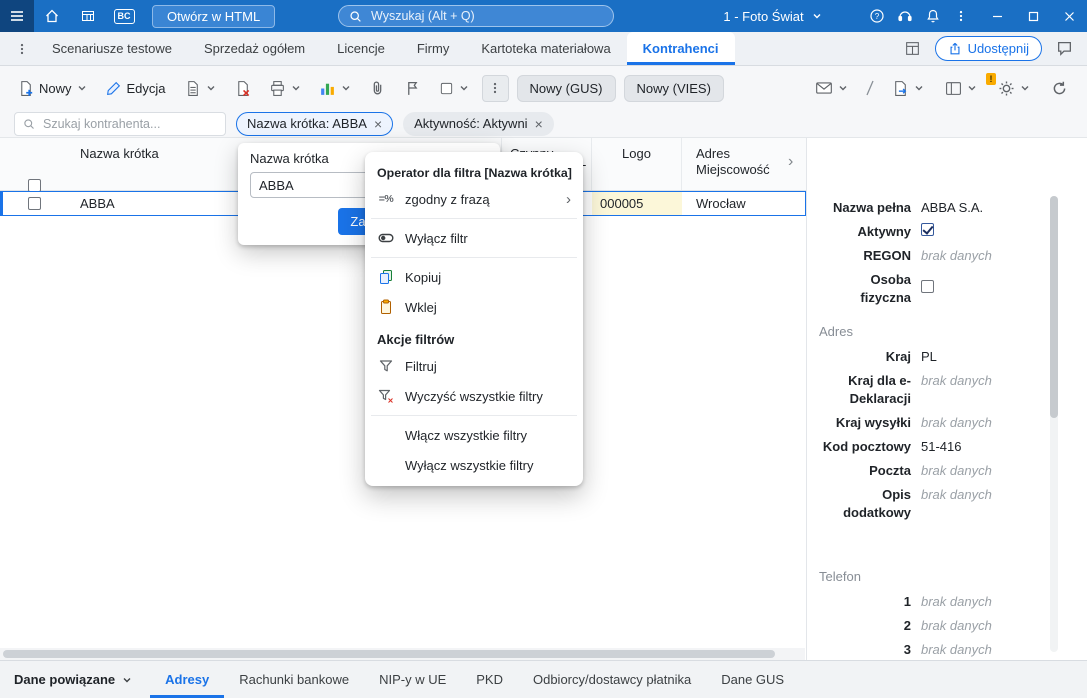 This screenshot has height=698, width=1087. What do you see at coordinates (637, 164) in the screenshot?
I see `column-header-logo: Logo` at bounding box center [637, 164].